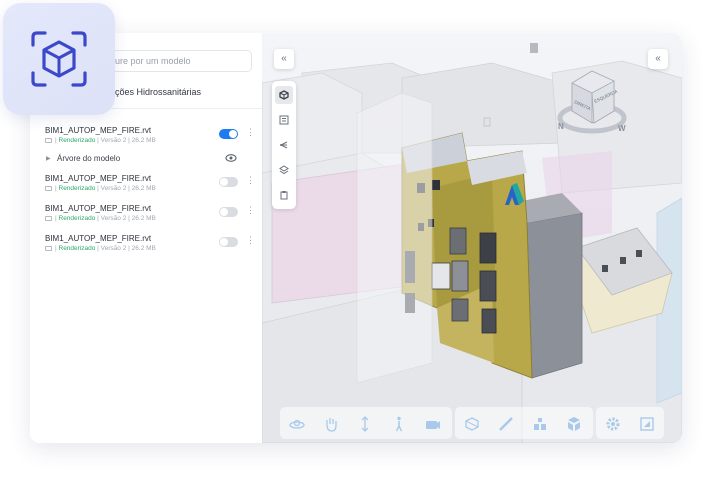  I want to click on vertical-toolbar, so click(284, 145).